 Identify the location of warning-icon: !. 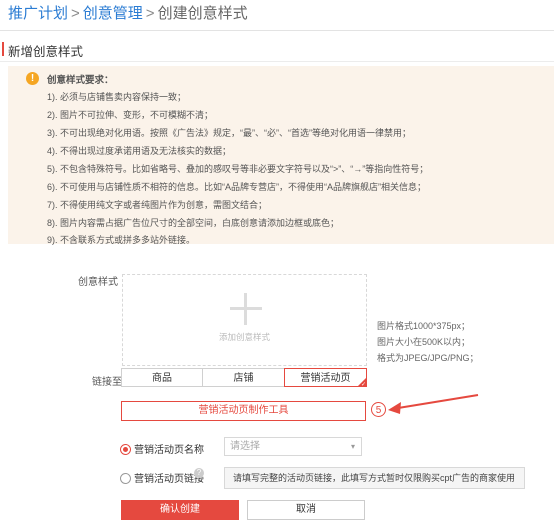
(32, 78).